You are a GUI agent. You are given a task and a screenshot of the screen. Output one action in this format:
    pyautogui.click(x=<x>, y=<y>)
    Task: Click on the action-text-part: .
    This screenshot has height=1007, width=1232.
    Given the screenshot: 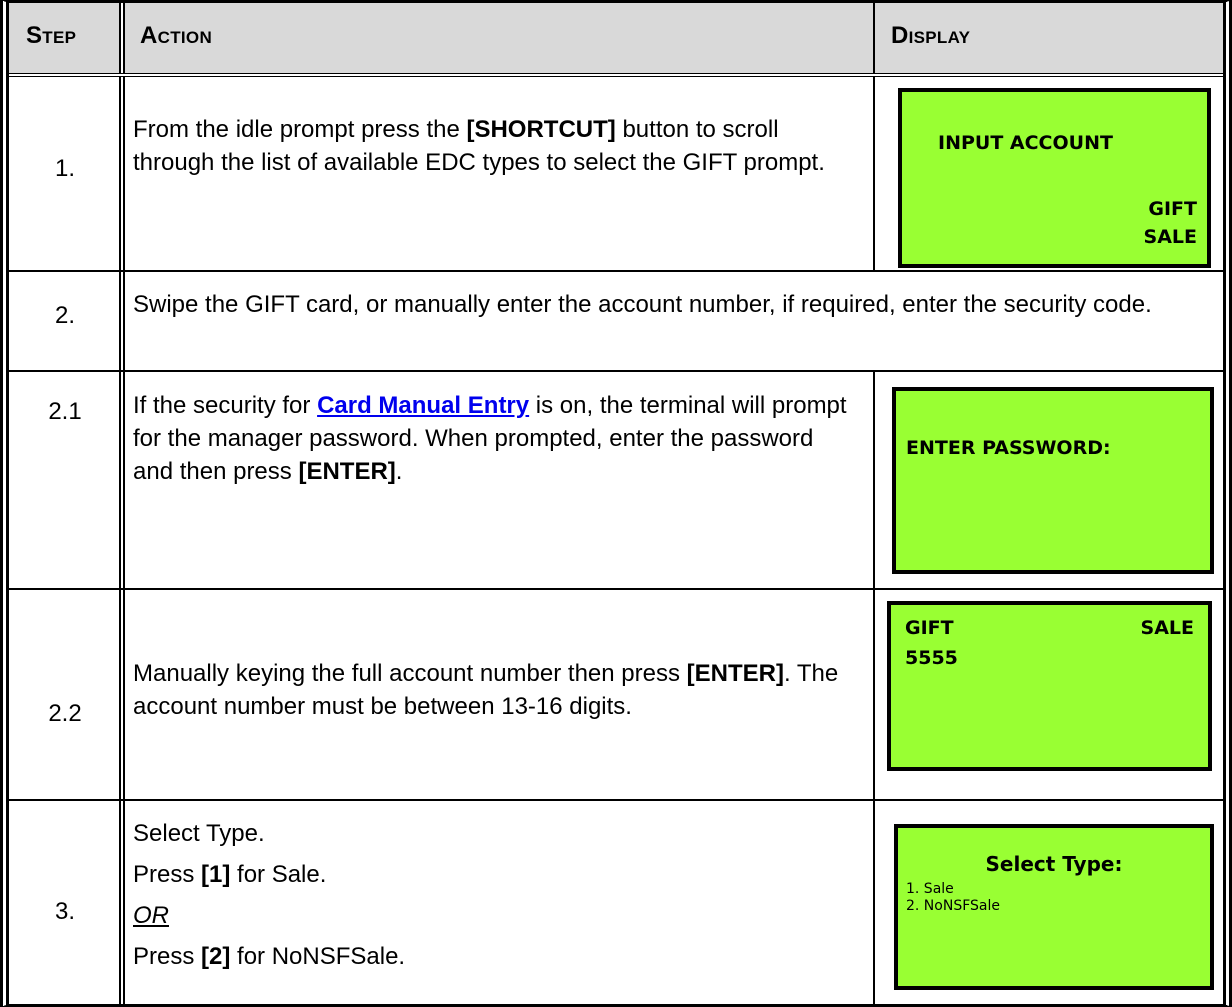 What is the action you would take?
    pyautogui.click(x=399, y=471)
    